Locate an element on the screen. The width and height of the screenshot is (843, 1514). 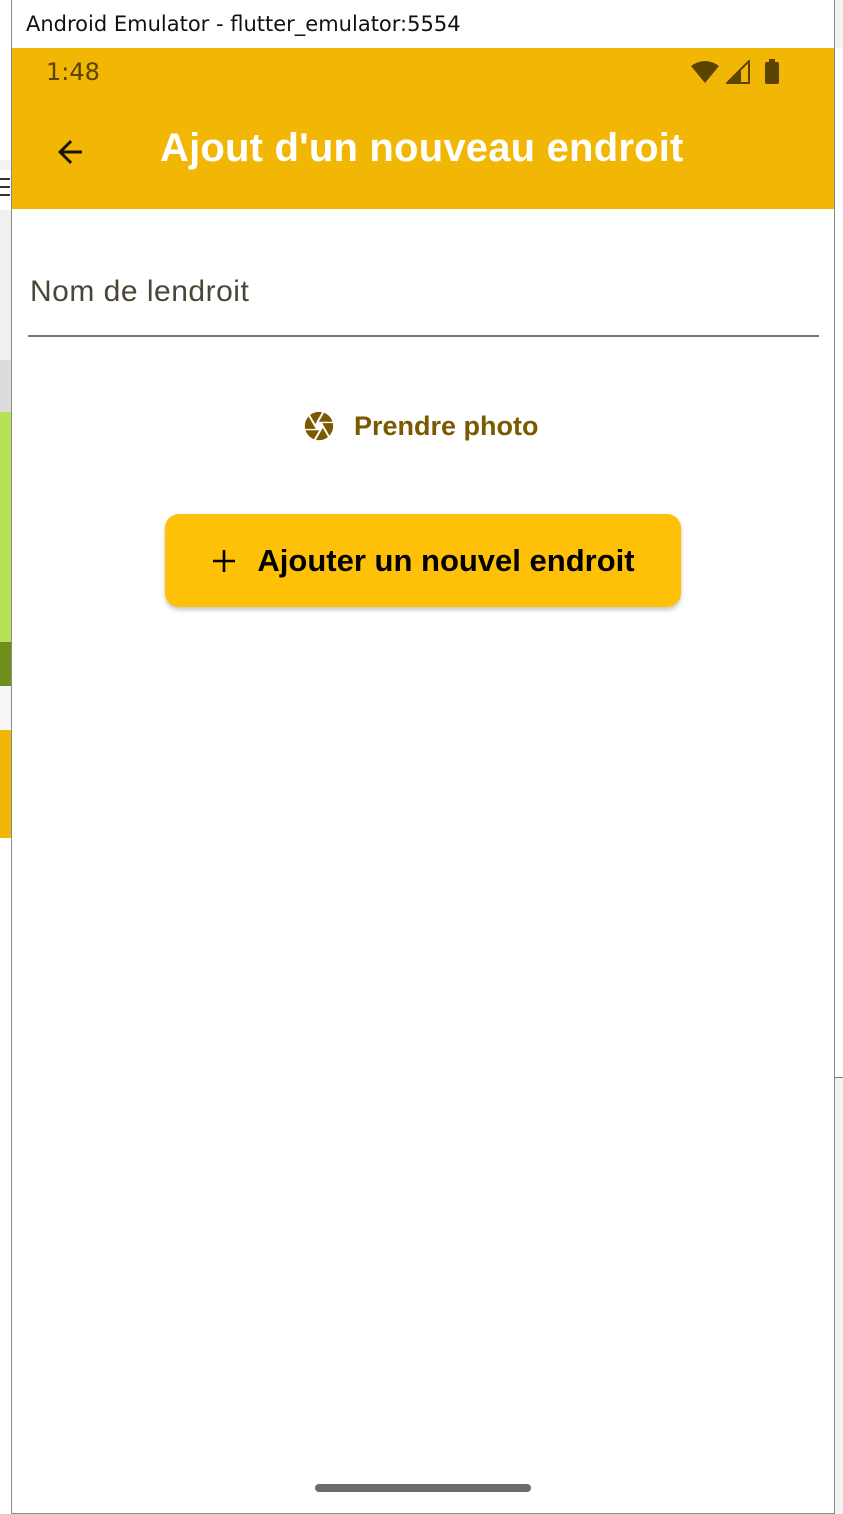
page-title: Ajout d'un nouveau endroit is located at coordinates (422, 148).